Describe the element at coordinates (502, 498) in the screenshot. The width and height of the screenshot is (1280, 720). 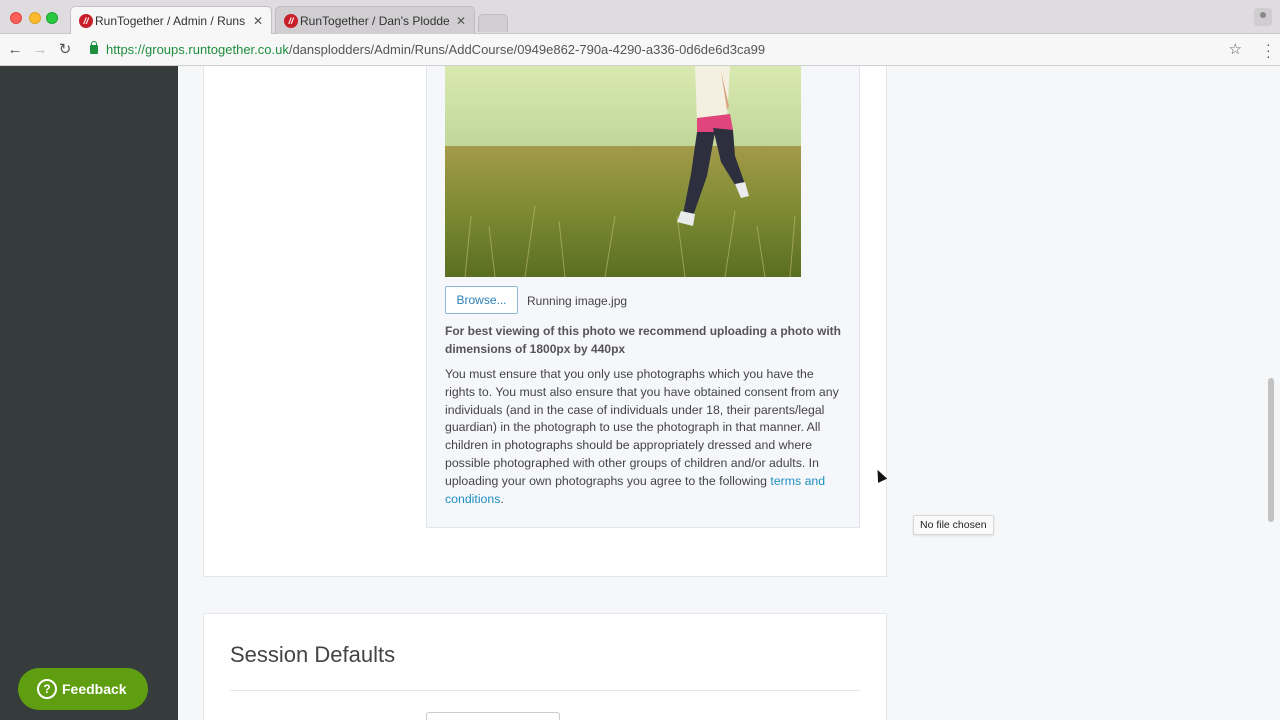
I see `consent-end: .` at that location.